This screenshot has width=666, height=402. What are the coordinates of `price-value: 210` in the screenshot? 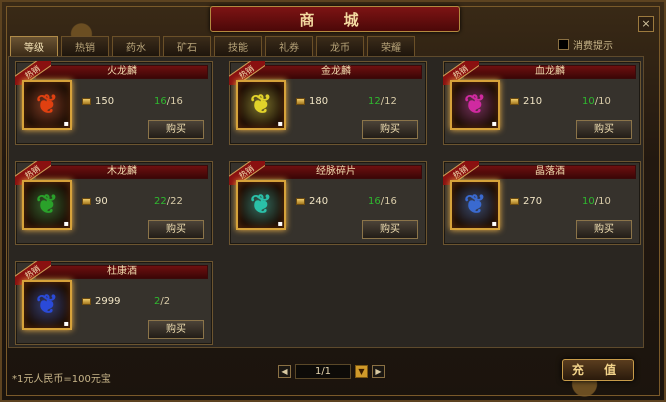 It's located at (533, 101).